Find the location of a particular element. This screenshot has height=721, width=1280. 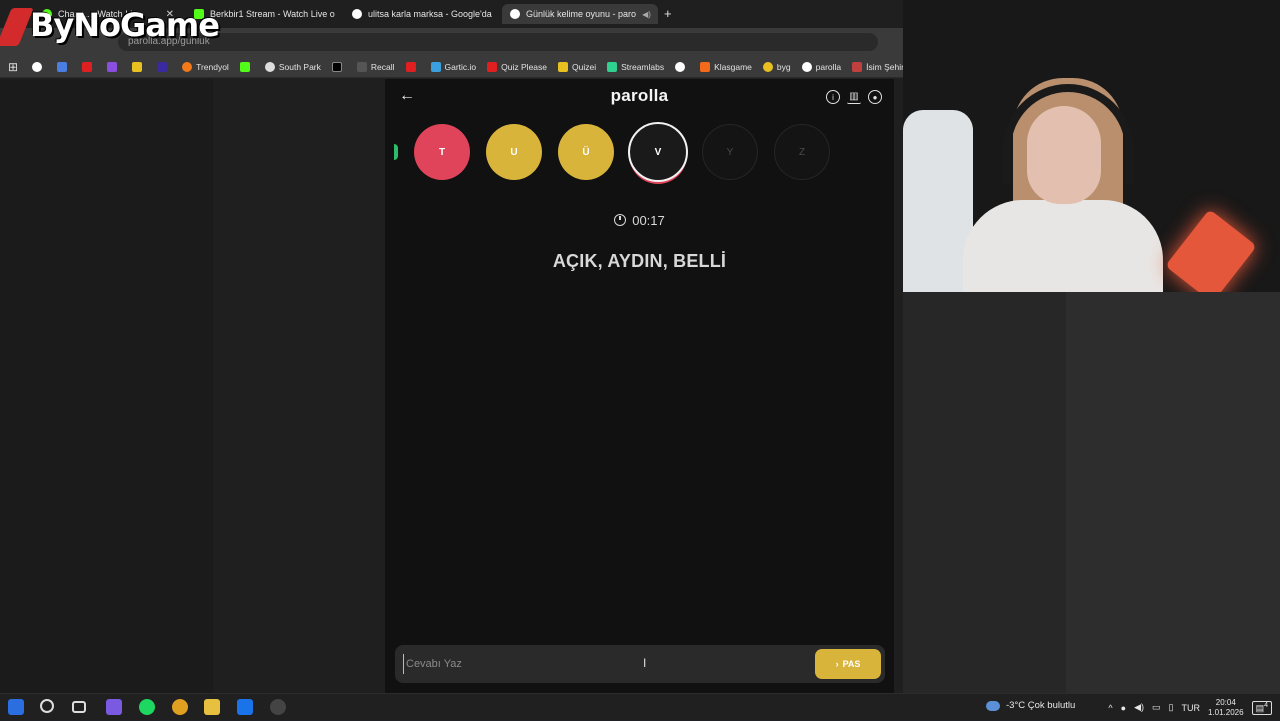

volume-icon: ◀) is located at coordinates (1139, 707).